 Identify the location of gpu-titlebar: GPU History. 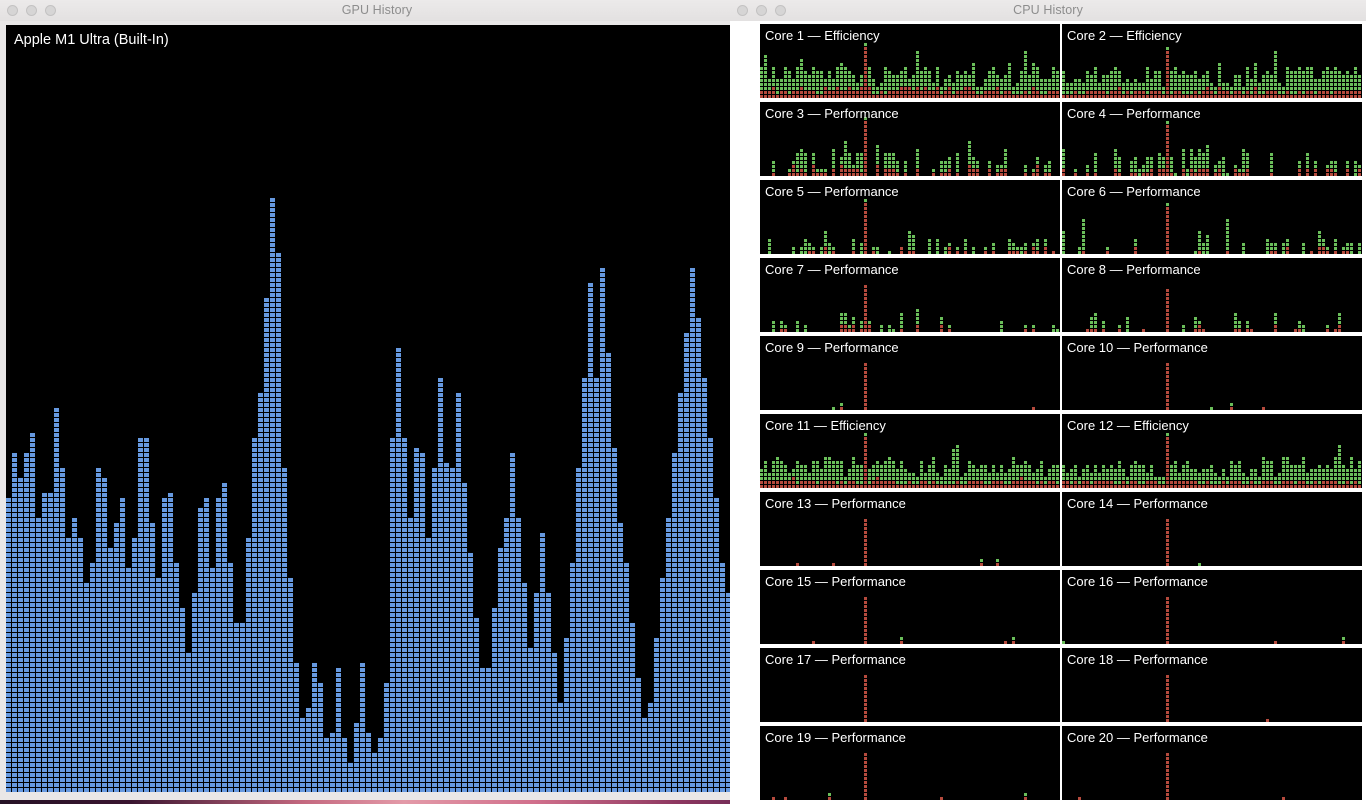
(377, 11).